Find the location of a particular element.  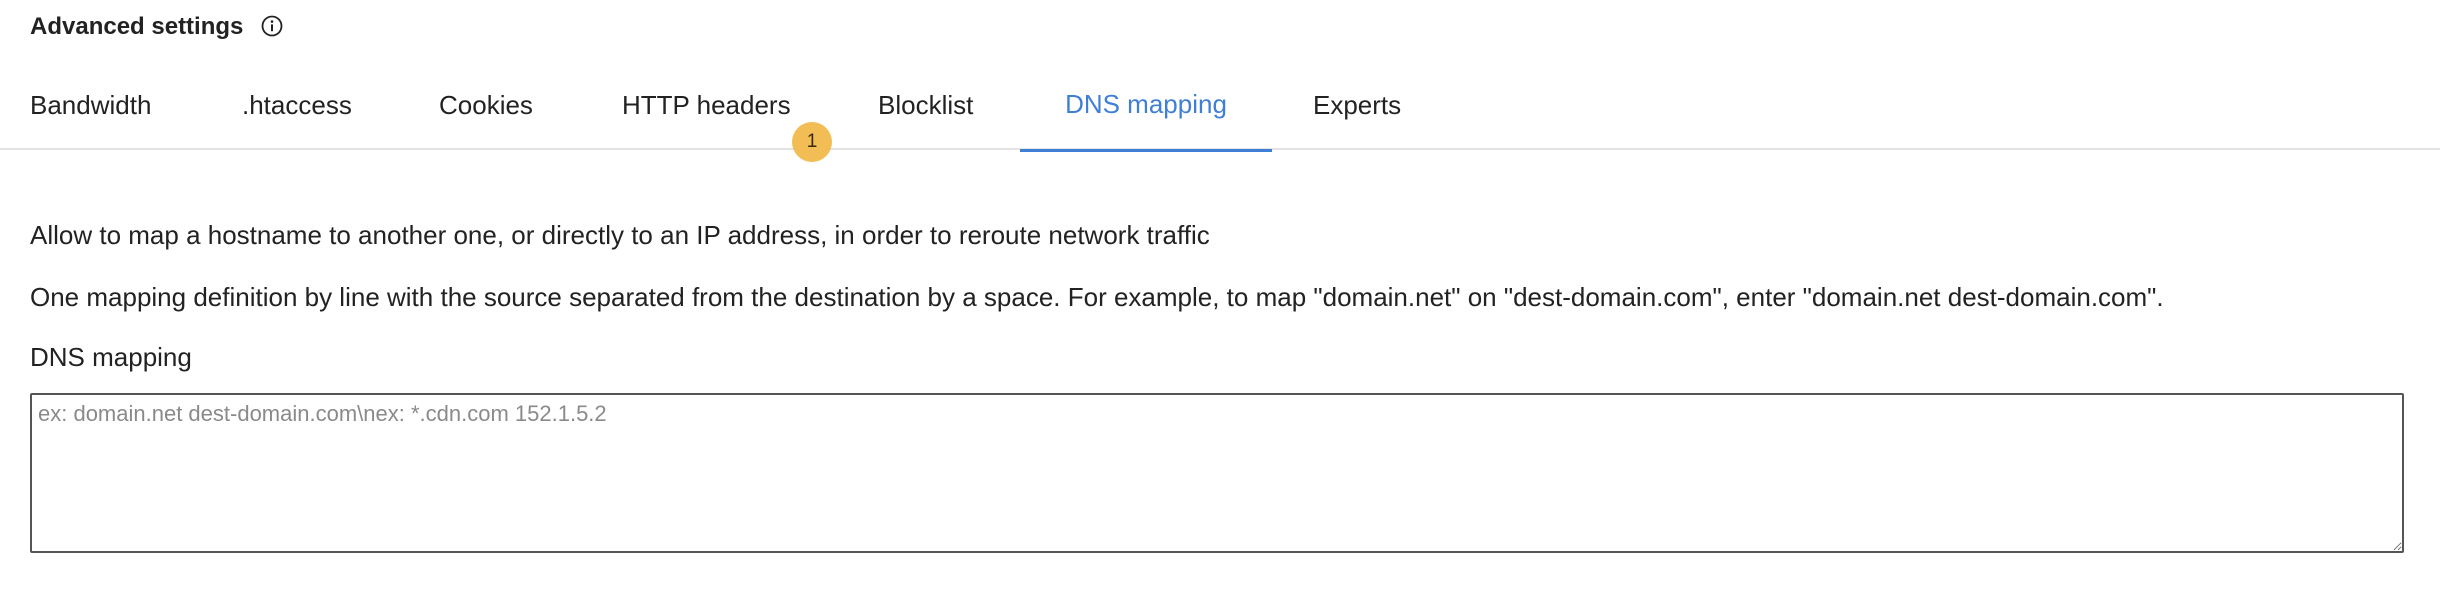

tab-http-headers: HTTP headers is located at coordinates (706, 105).